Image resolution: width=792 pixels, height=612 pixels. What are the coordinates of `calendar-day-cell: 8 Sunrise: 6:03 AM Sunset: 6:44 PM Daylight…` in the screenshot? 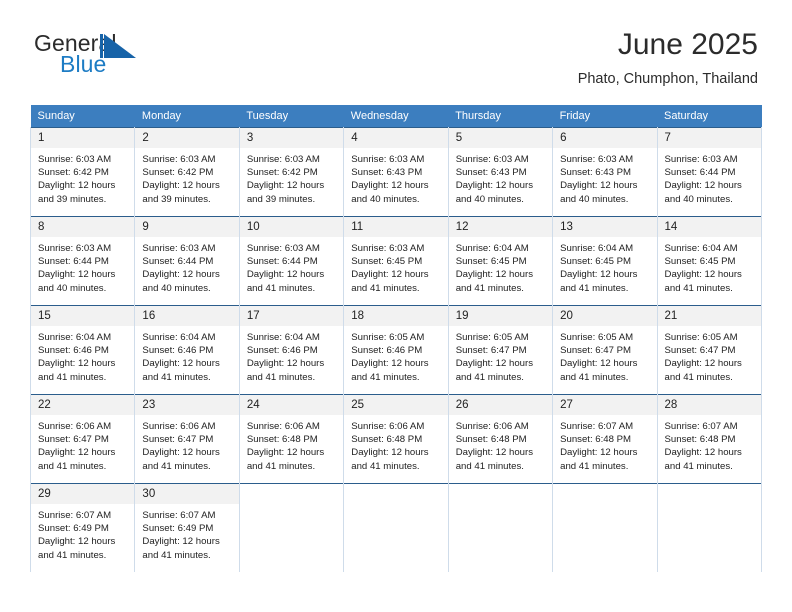 It's located at (82, 261).